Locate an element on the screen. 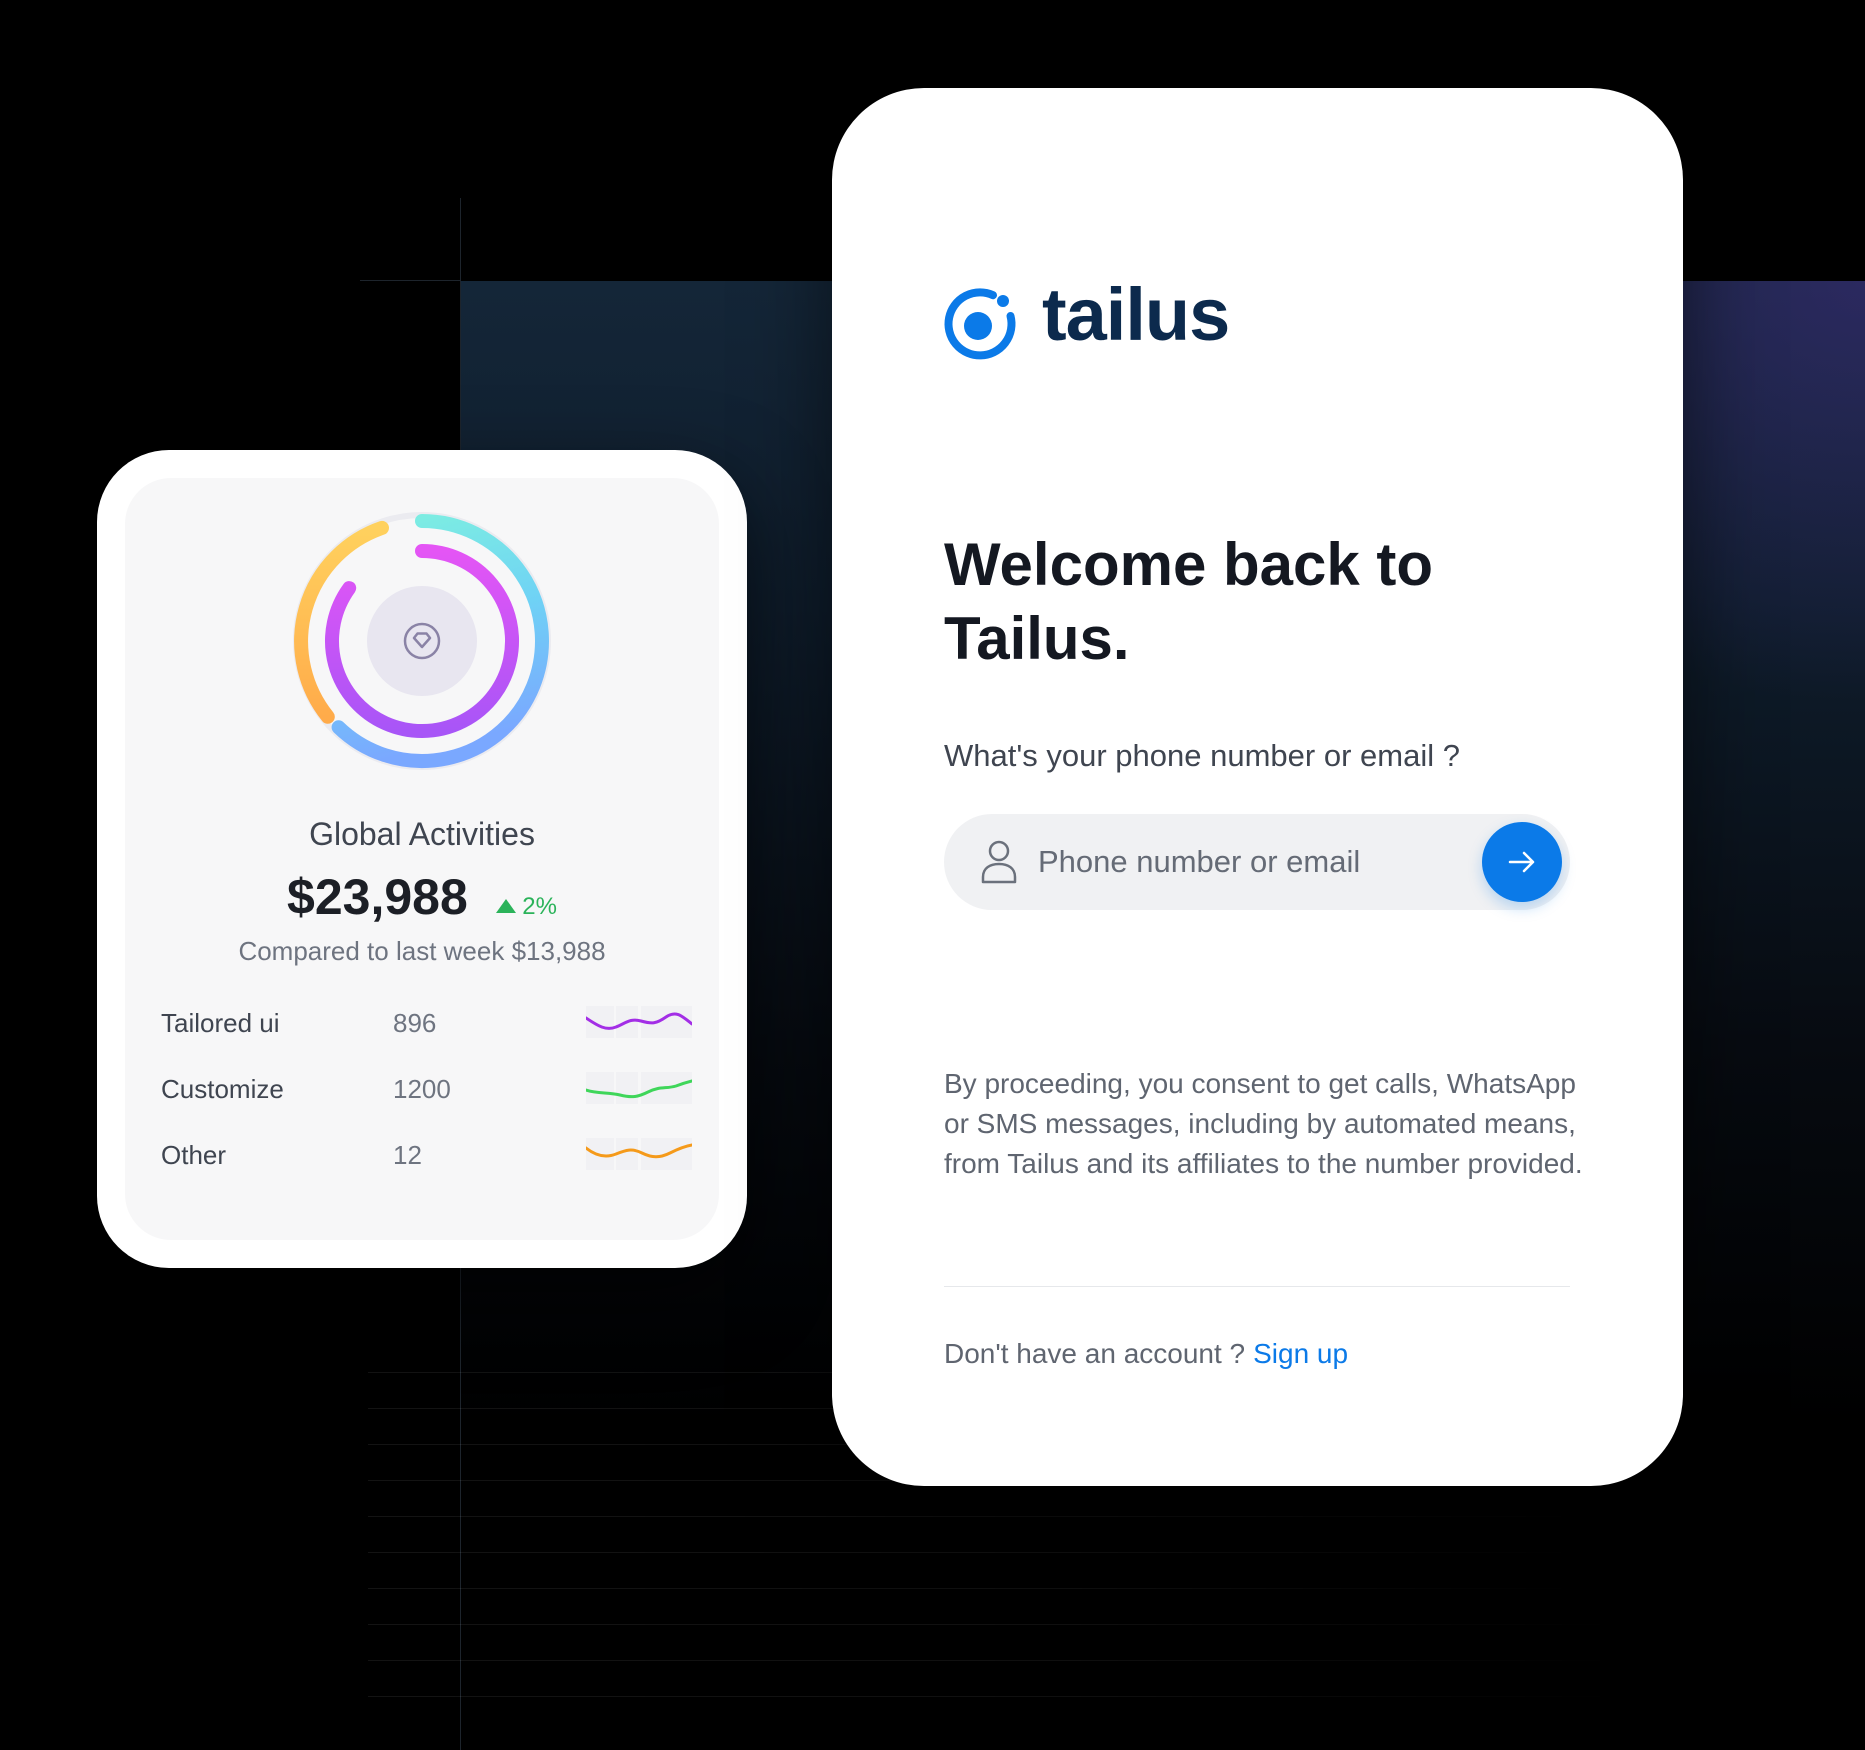 The image size is (1865, 1750). signup-prompt: Don't have an account ? is located at coordinates (1095, 1353).